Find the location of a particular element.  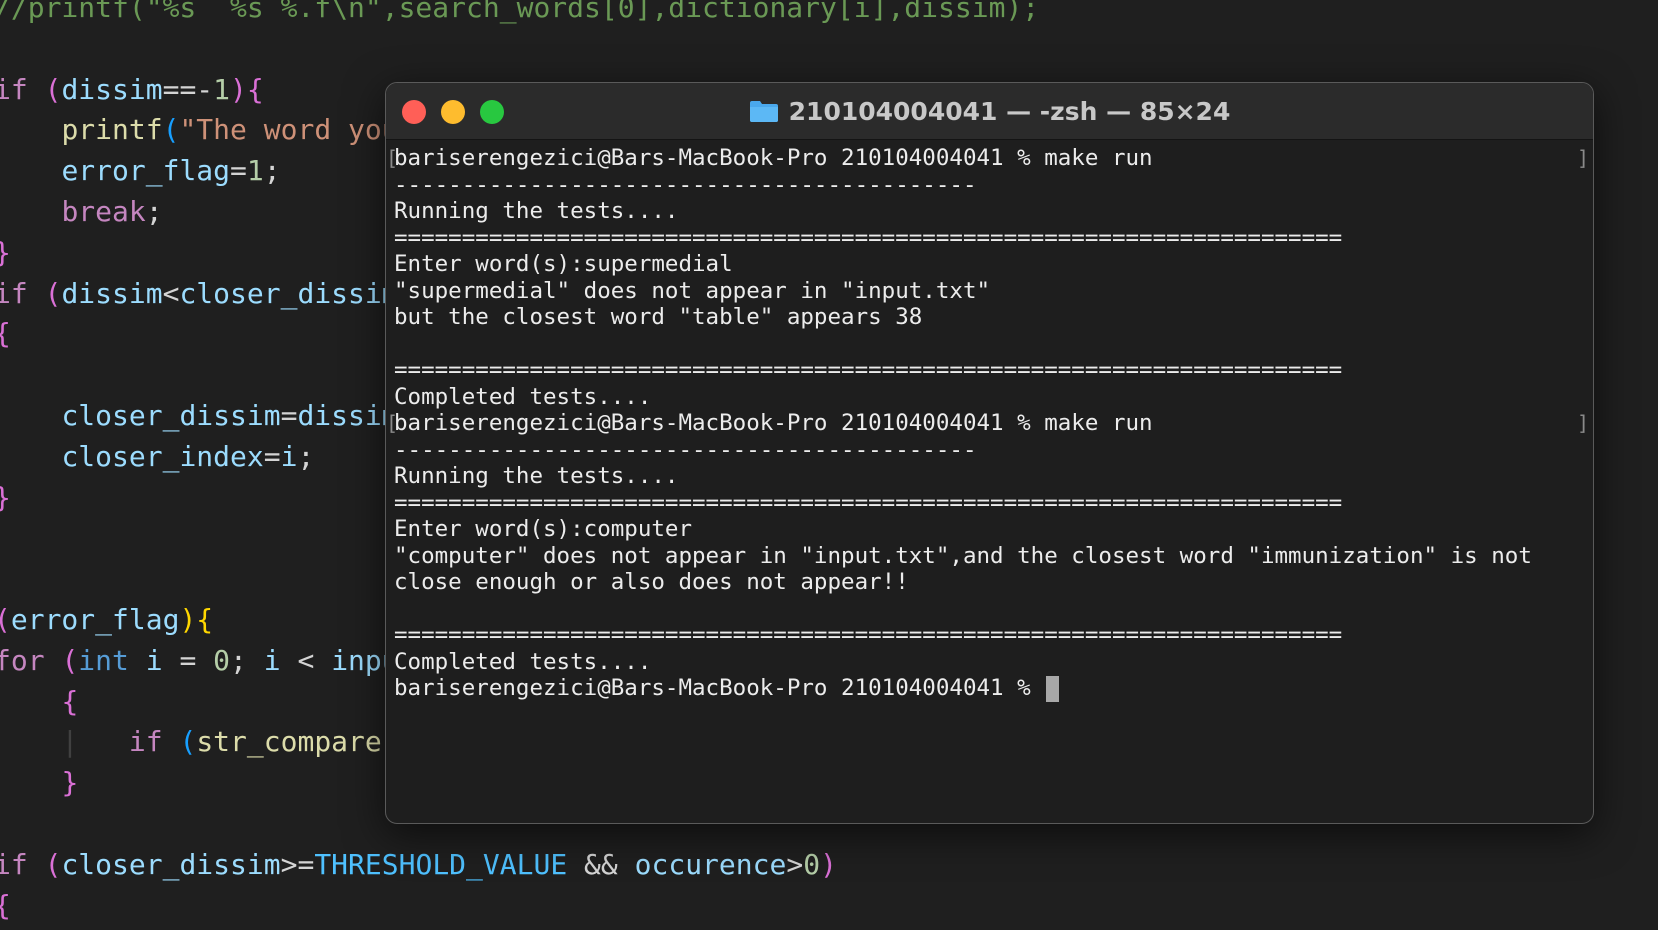

code-token: str_compare is located at coordinates (289, 742).